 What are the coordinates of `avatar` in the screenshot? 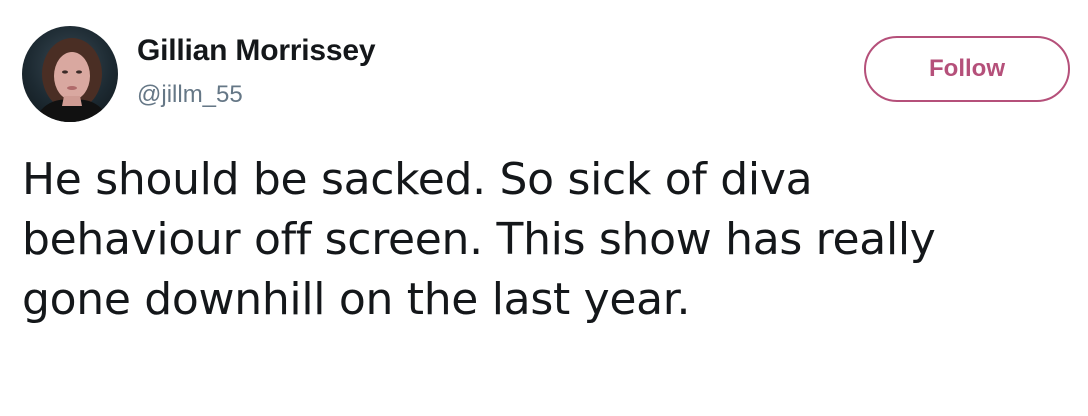 It's located at (70, 74).